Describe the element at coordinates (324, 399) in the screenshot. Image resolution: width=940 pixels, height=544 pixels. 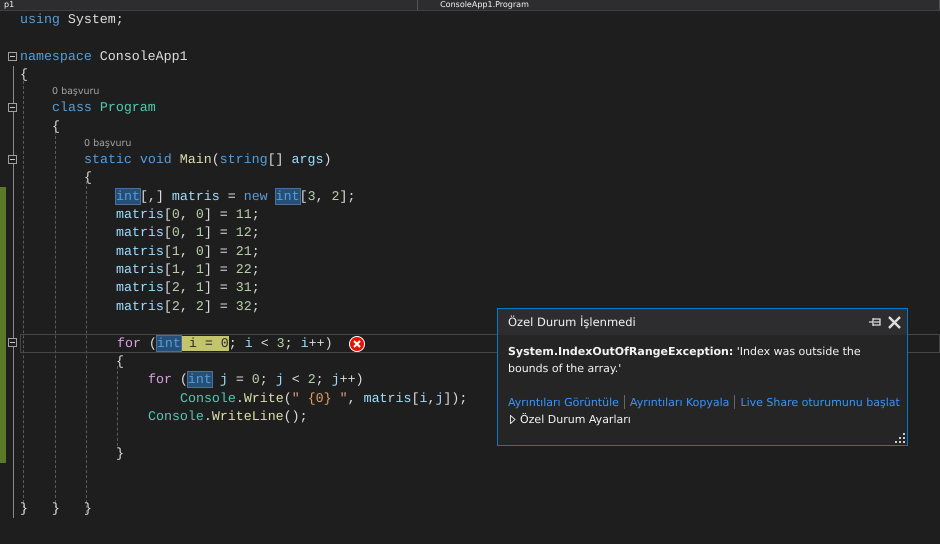
I see `code-line: Console.Write(" {0} ", matris[i,j]);` at that location.